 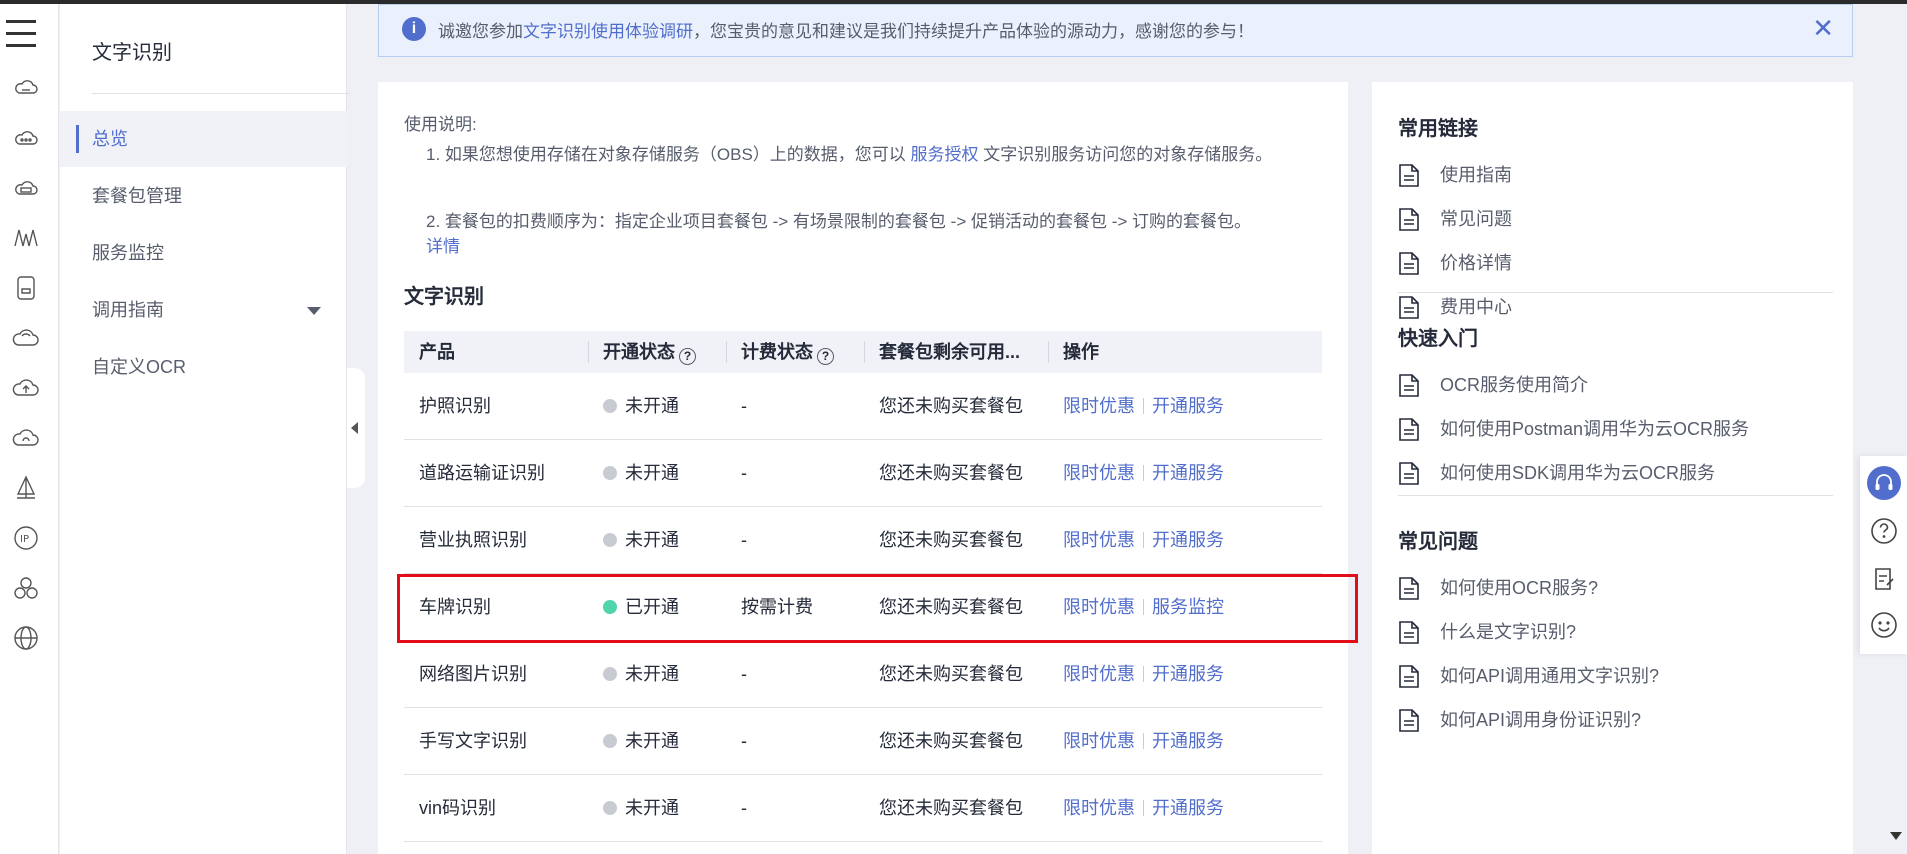 What do you see at coordinates (1615, 429) in the screenshot?
I see `link-item: 如何使用Postman调用华为云OCR服务` at bounding box center [1615, 429].